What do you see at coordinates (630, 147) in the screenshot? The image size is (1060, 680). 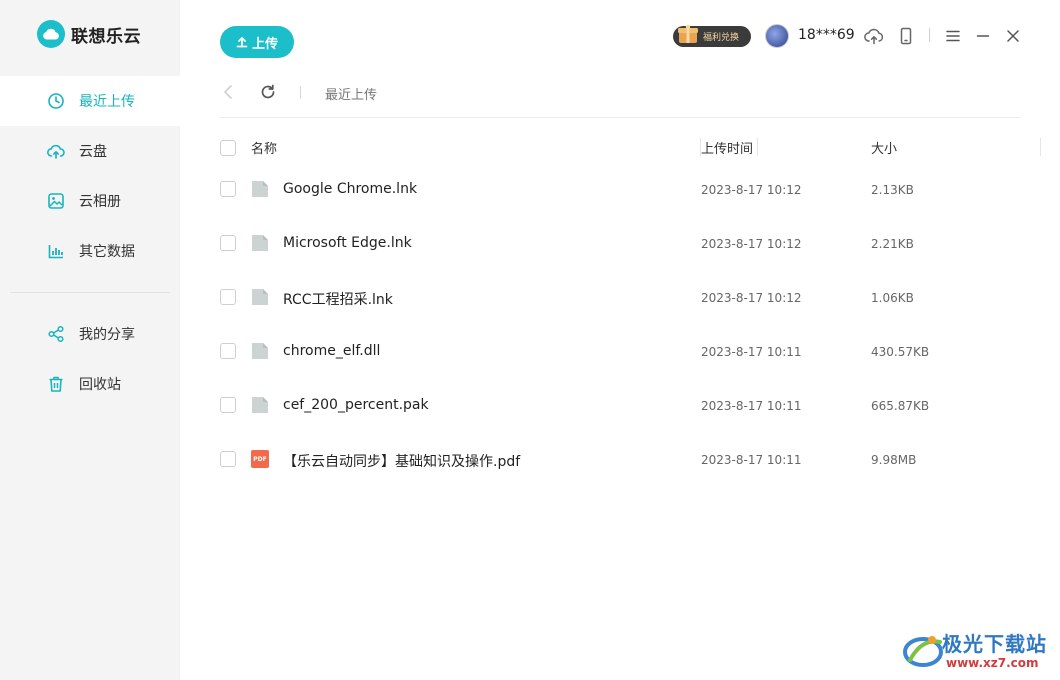 I see `table-header: 名称 上传时间 大小` at bounding box center [630, 147].